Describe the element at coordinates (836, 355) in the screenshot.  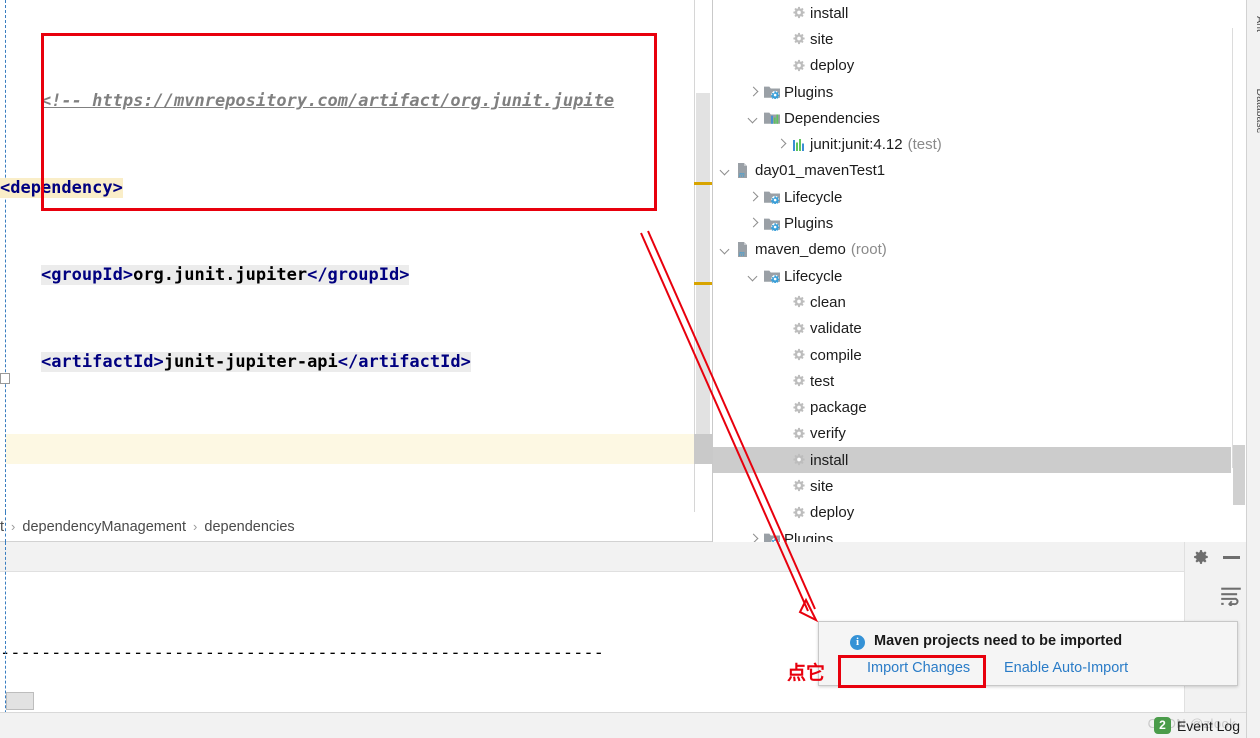
I see `maven-tree-label: compile` at that location.